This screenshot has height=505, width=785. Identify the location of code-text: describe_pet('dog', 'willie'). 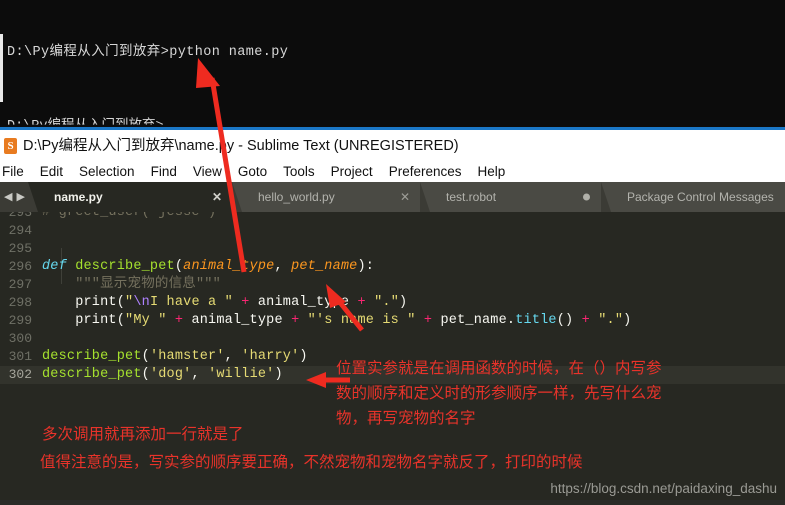
(162, 375).